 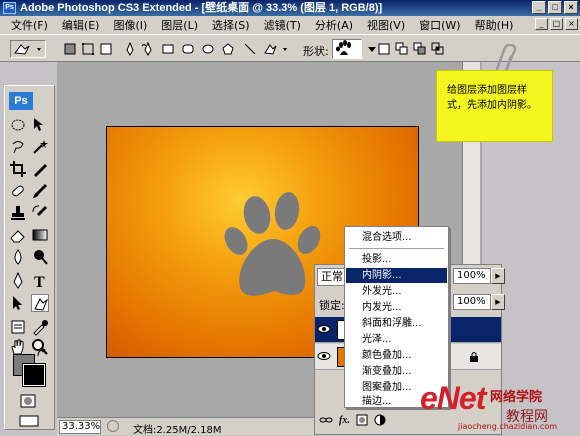 What do you see at coordinates (498, 276) in the screenshot?
I see `opacity-slider-button: ▶` at bounding box center [498, 276].